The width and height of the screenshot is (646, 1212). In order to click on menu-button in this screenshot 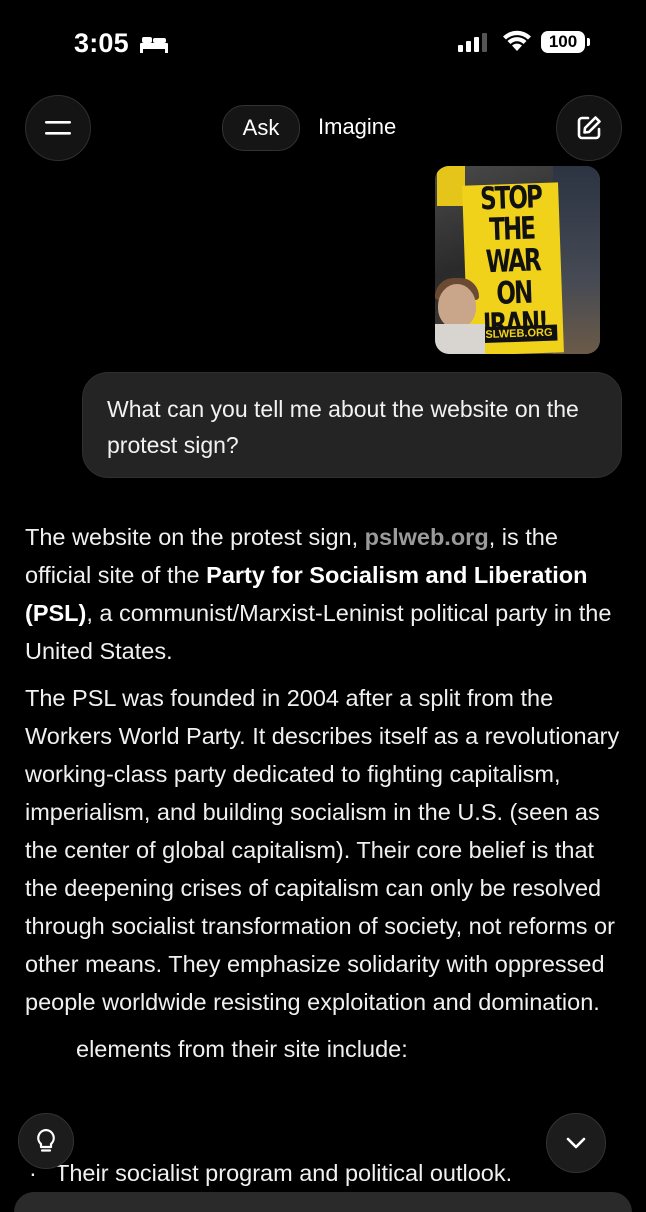, I will do `click(58, 128)`.